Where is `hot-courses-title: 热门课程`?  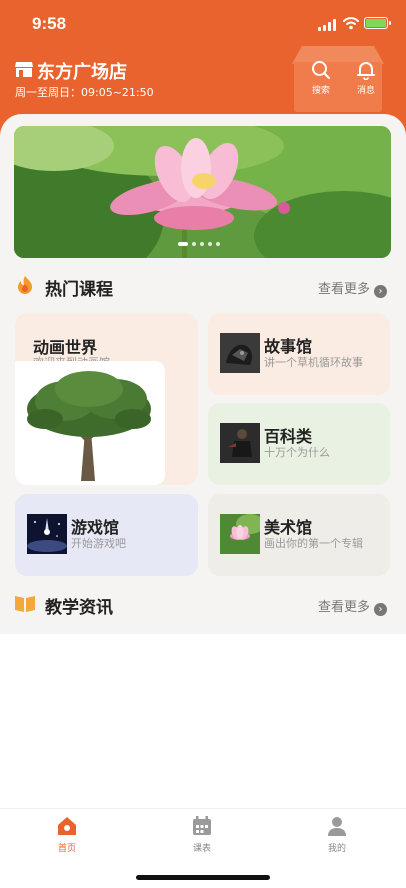
hot-courses-title: 热门课程 is located at coordinates (79, 290).